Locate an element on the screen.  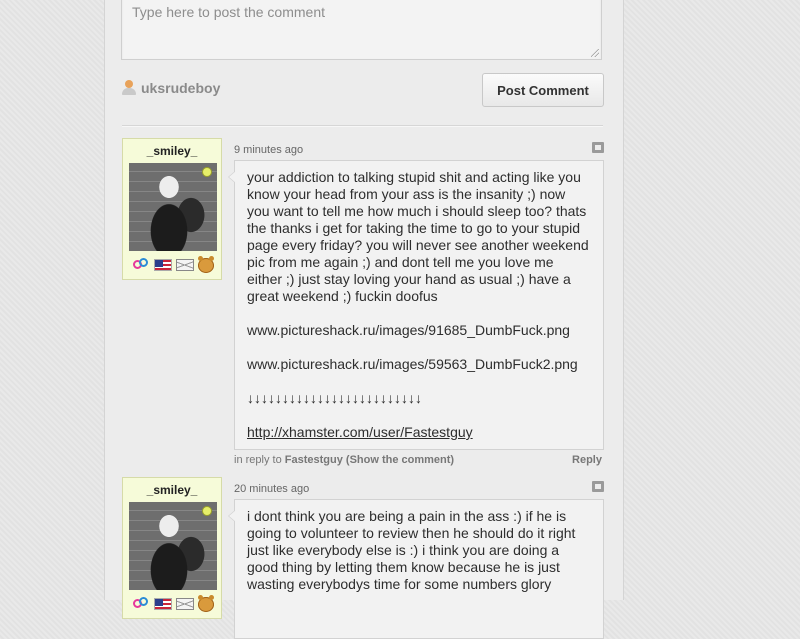
envelope-icon is located at coordinates (185, 265).